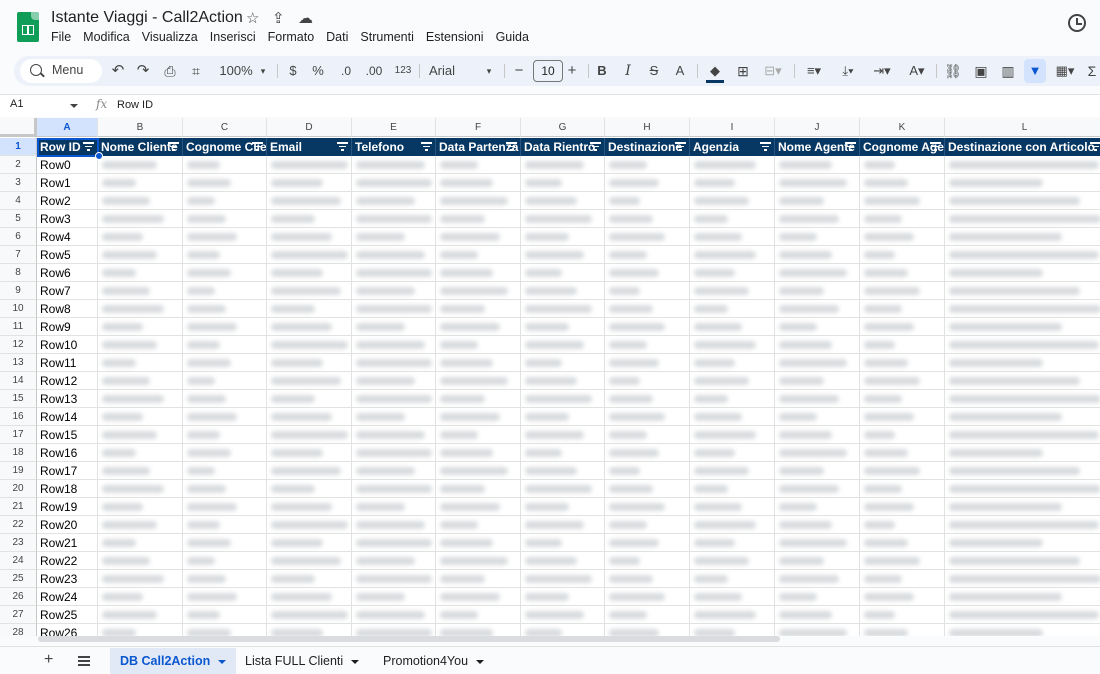  Describe the element at coordinates (67, 363) in the screenshot. I see `row-id-cell: Row11` at that location.